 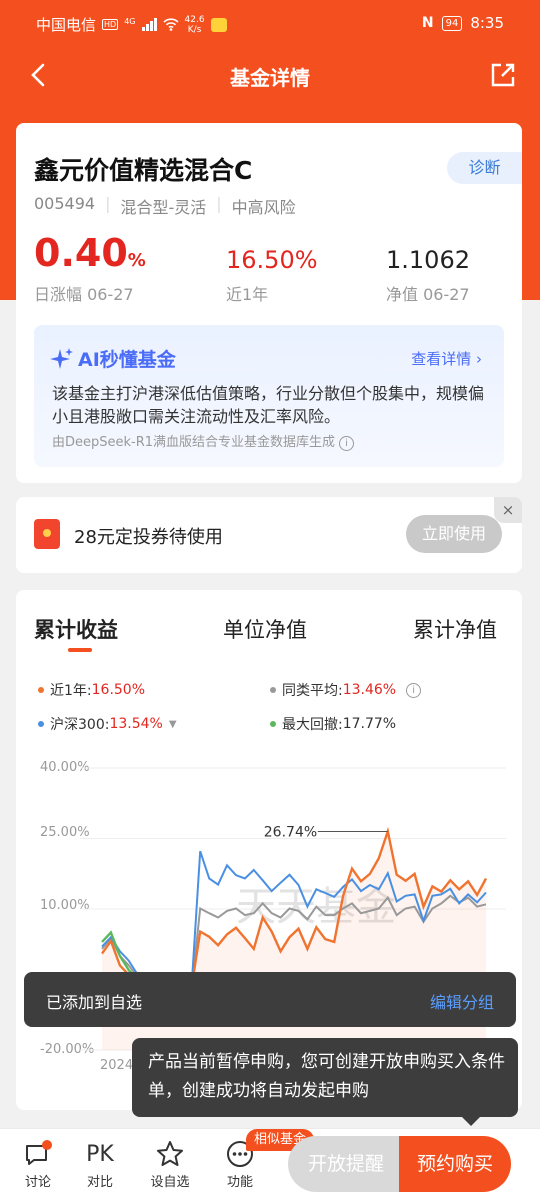 What do you see at coordinates (270, 23) in the screenshot?
I see `status-bar: 中国电信 HD 4G 42.6 K/s N 94 8:35` at bounding box center [270, 23].